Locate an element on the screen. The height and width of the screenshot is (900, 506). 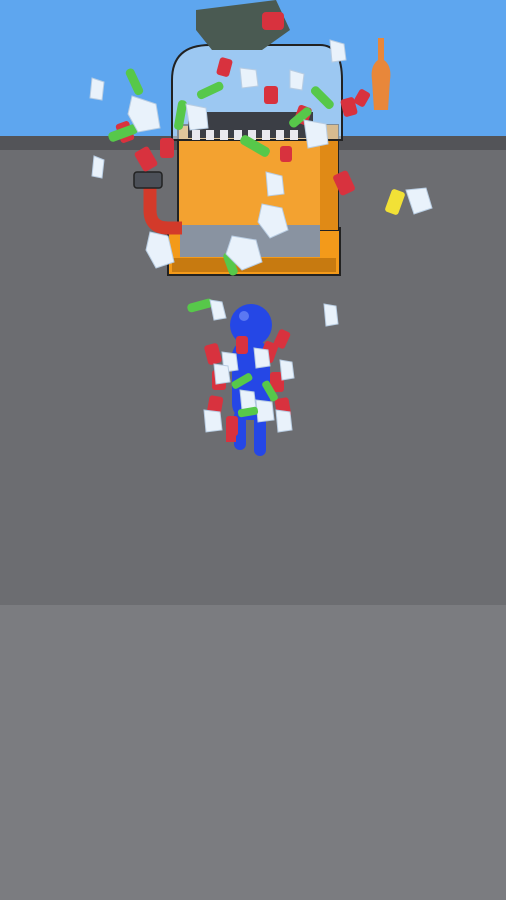
machine-hopper-can is located at coordinates (273, 21).